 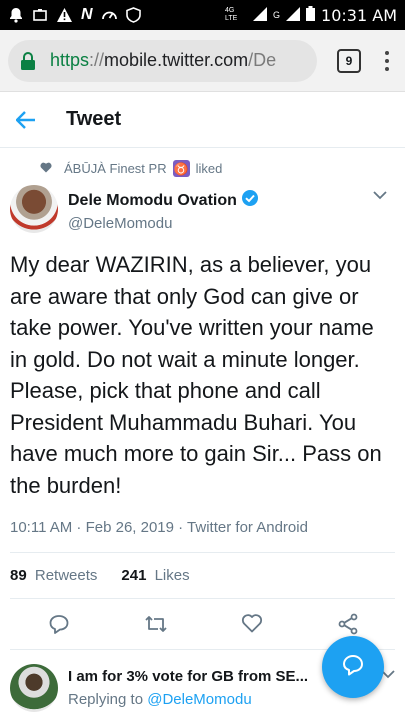 What do you see at coordinates (87, 14) in the screenshot?
I see `n-app-icon: N` at bounding box center [87, 14].